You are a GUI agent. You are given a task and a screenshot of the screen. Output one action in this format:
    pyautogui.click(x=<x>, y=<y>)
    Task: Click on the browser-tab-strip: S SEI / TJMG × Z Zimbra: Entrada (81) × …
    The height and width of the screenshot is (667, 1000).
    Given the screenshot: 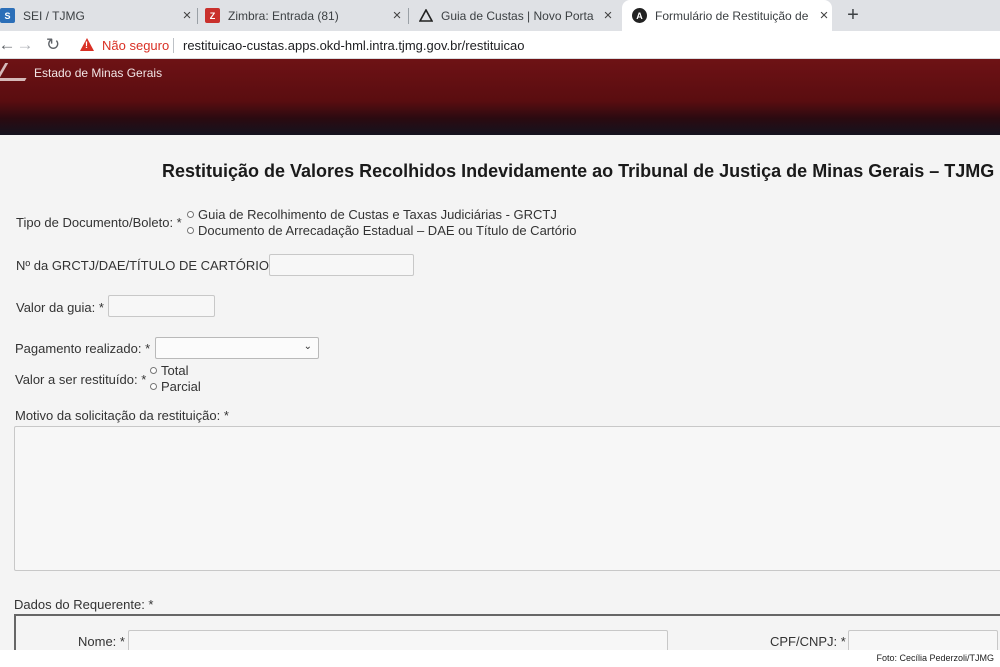 What is the action you would take?
    pyautogui.click(x=500, y=15)
    